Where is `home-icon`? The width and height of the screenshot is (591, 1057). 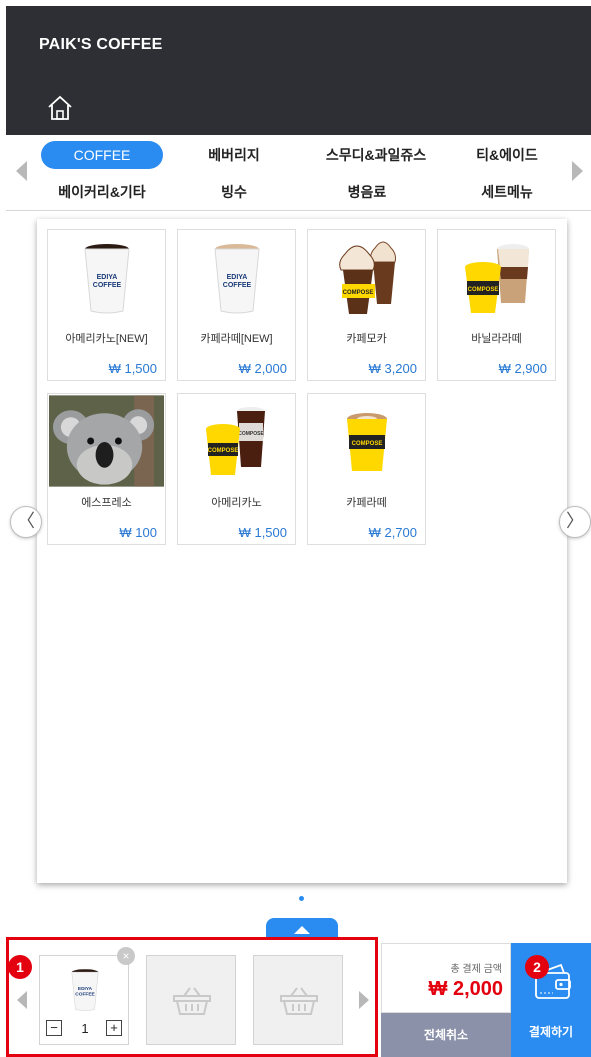 home-icon is located at coordinates (60, 108).